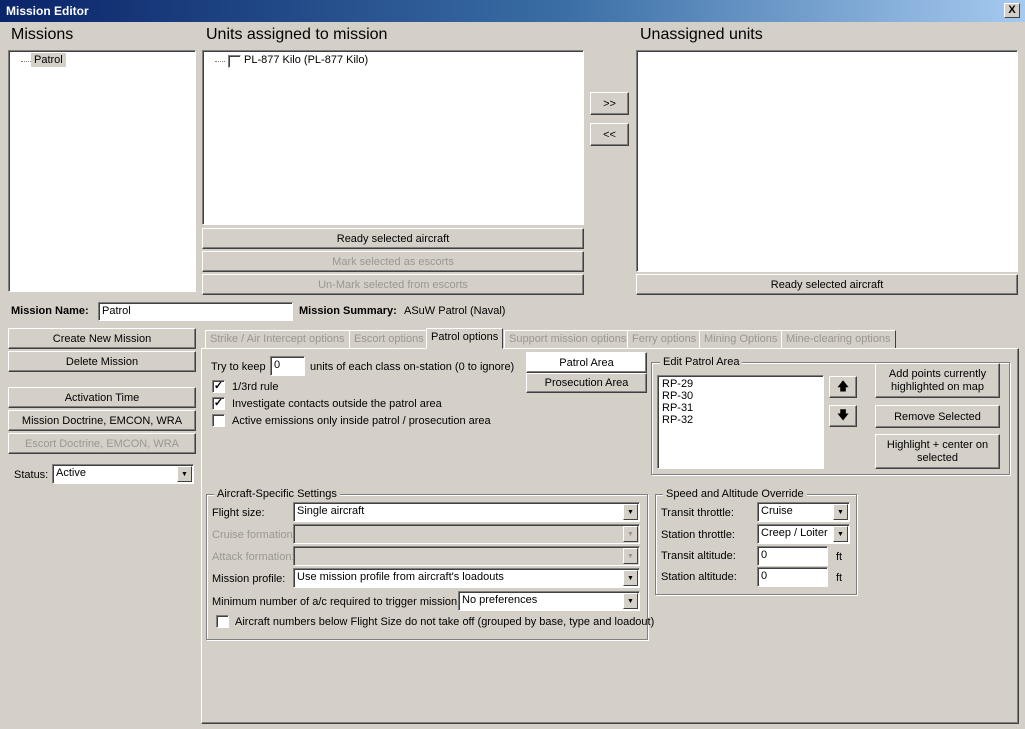  What do you see at coordinates (803, 512) in the screenshot?
I see `transit-throttle-dropdown: Cruise ▼` at bounding box center [803, 512].